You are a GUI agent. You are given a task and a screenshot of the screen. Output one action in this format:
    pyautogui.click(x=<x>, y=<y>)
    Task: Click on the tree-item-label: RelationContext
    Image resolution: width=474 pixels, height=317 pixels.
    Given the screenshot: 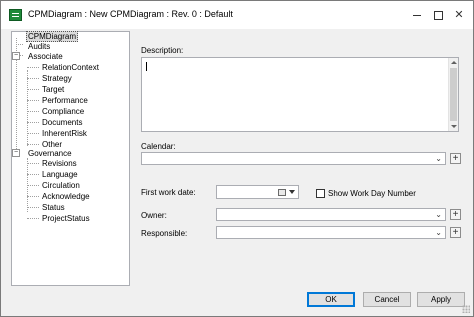 What is the action you would take?
    pyautogui.click(x=70, y=67)
    